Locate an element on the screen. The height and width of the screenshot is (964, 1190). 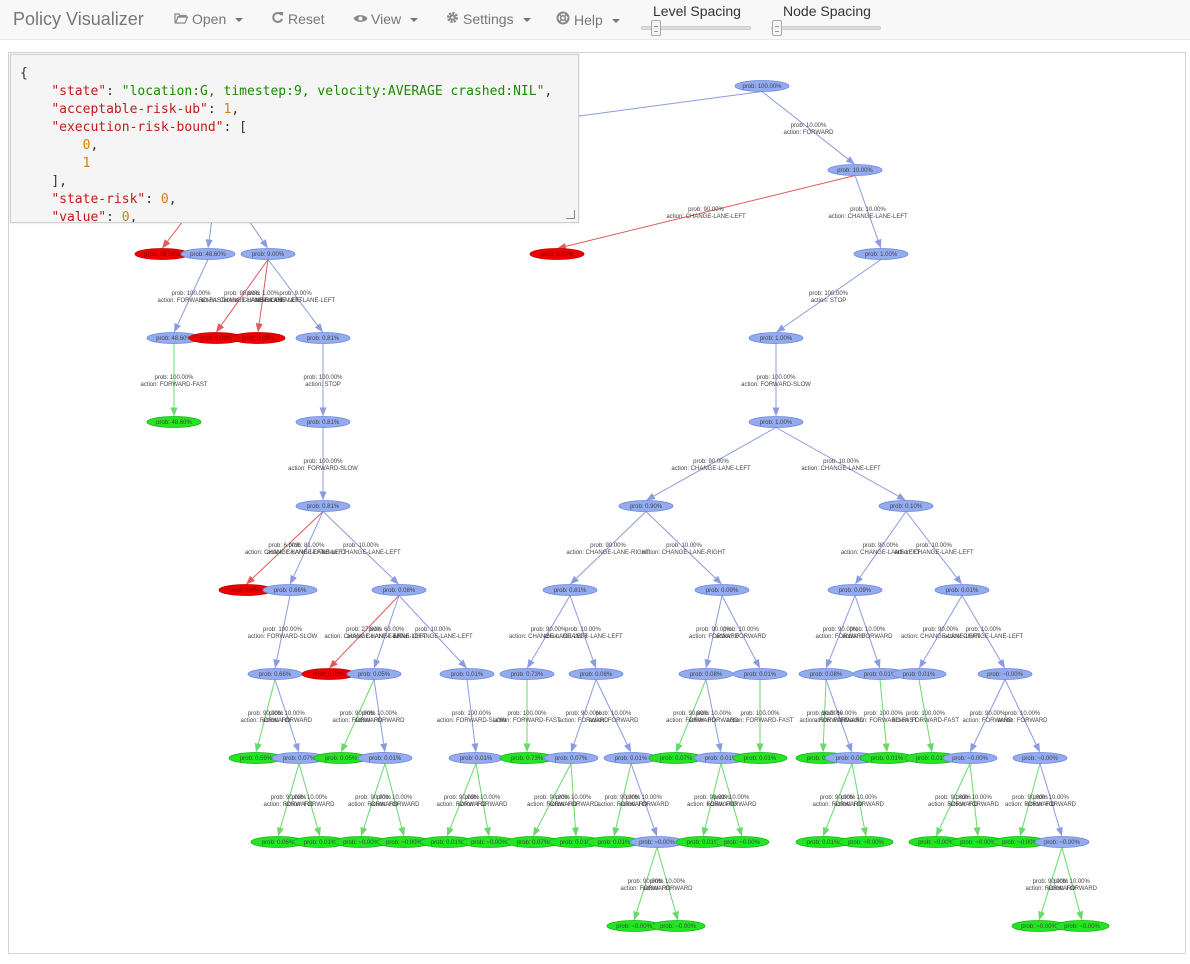
tree-node-green: prob: 0.01% is located at coordinates (760, 758).